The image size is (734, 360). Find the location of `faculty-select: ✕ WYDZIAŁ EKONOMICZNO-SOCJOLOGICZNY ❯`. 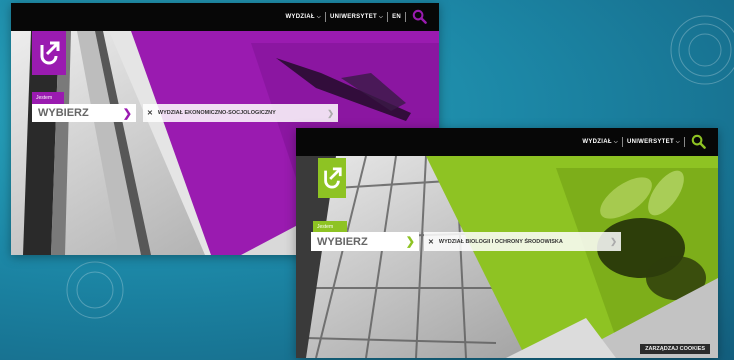

faculty-select: ✕ WYDZIAŁ EKONOMICZNO-SOCJOLOGICZNY ❯ is located at coordinates (240, 113).